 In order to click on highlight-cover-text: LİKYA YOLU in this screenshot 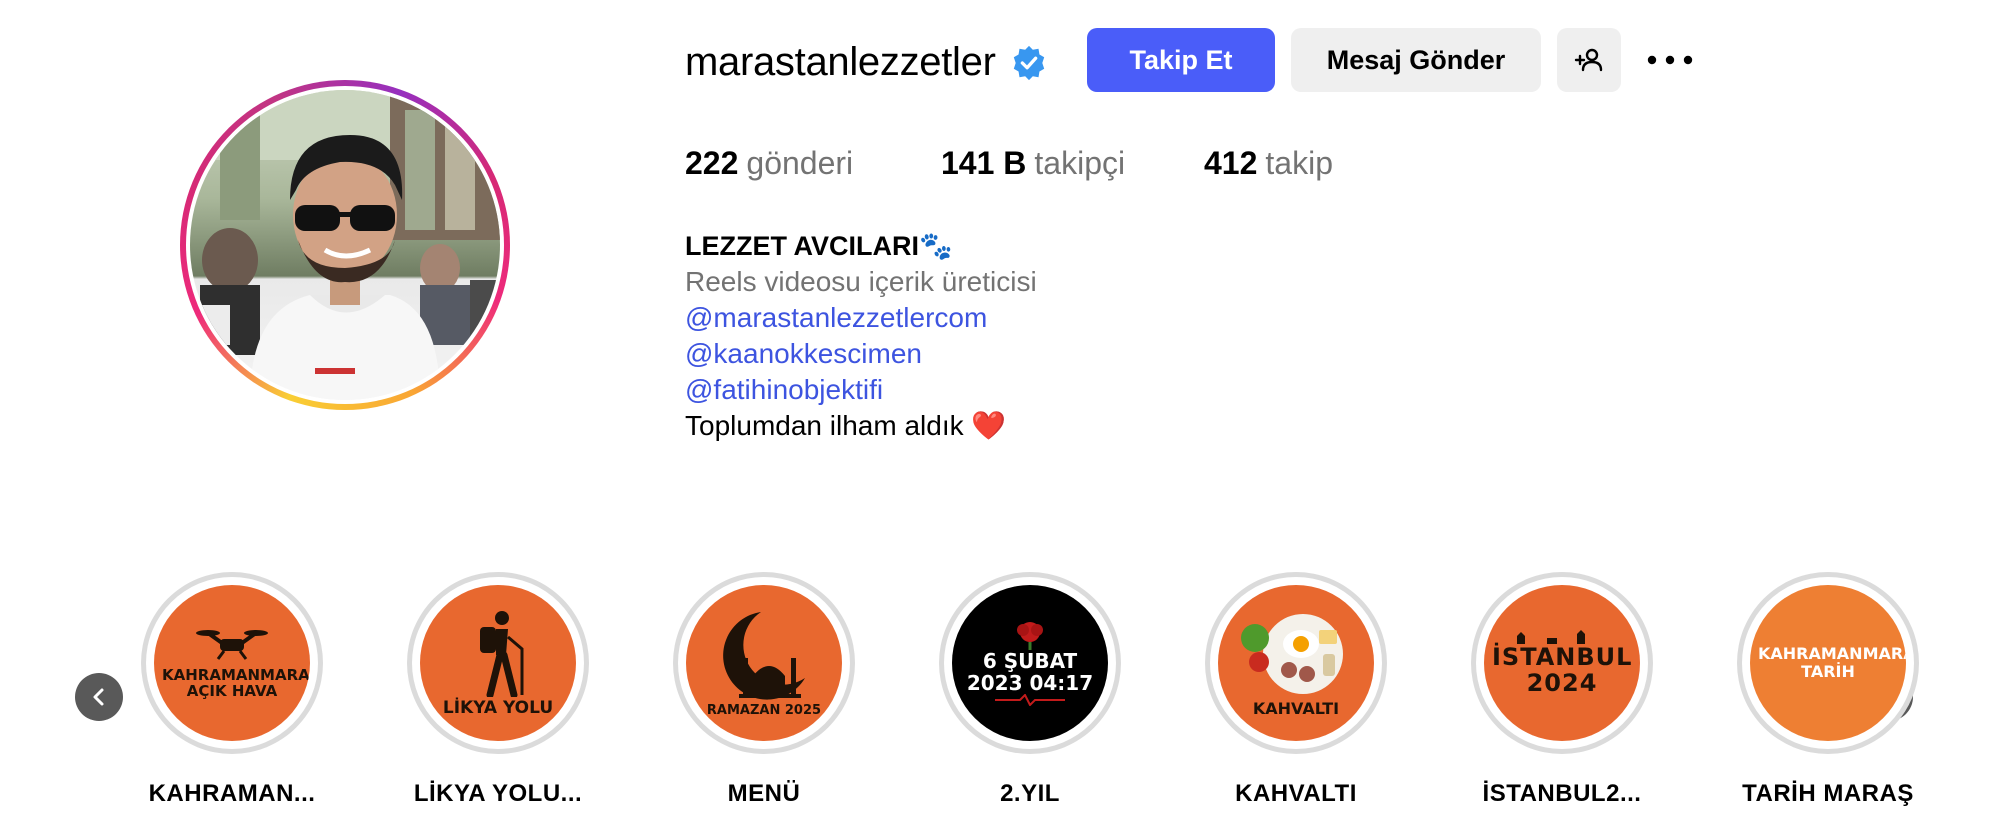, I will do `click(498, 707)`.